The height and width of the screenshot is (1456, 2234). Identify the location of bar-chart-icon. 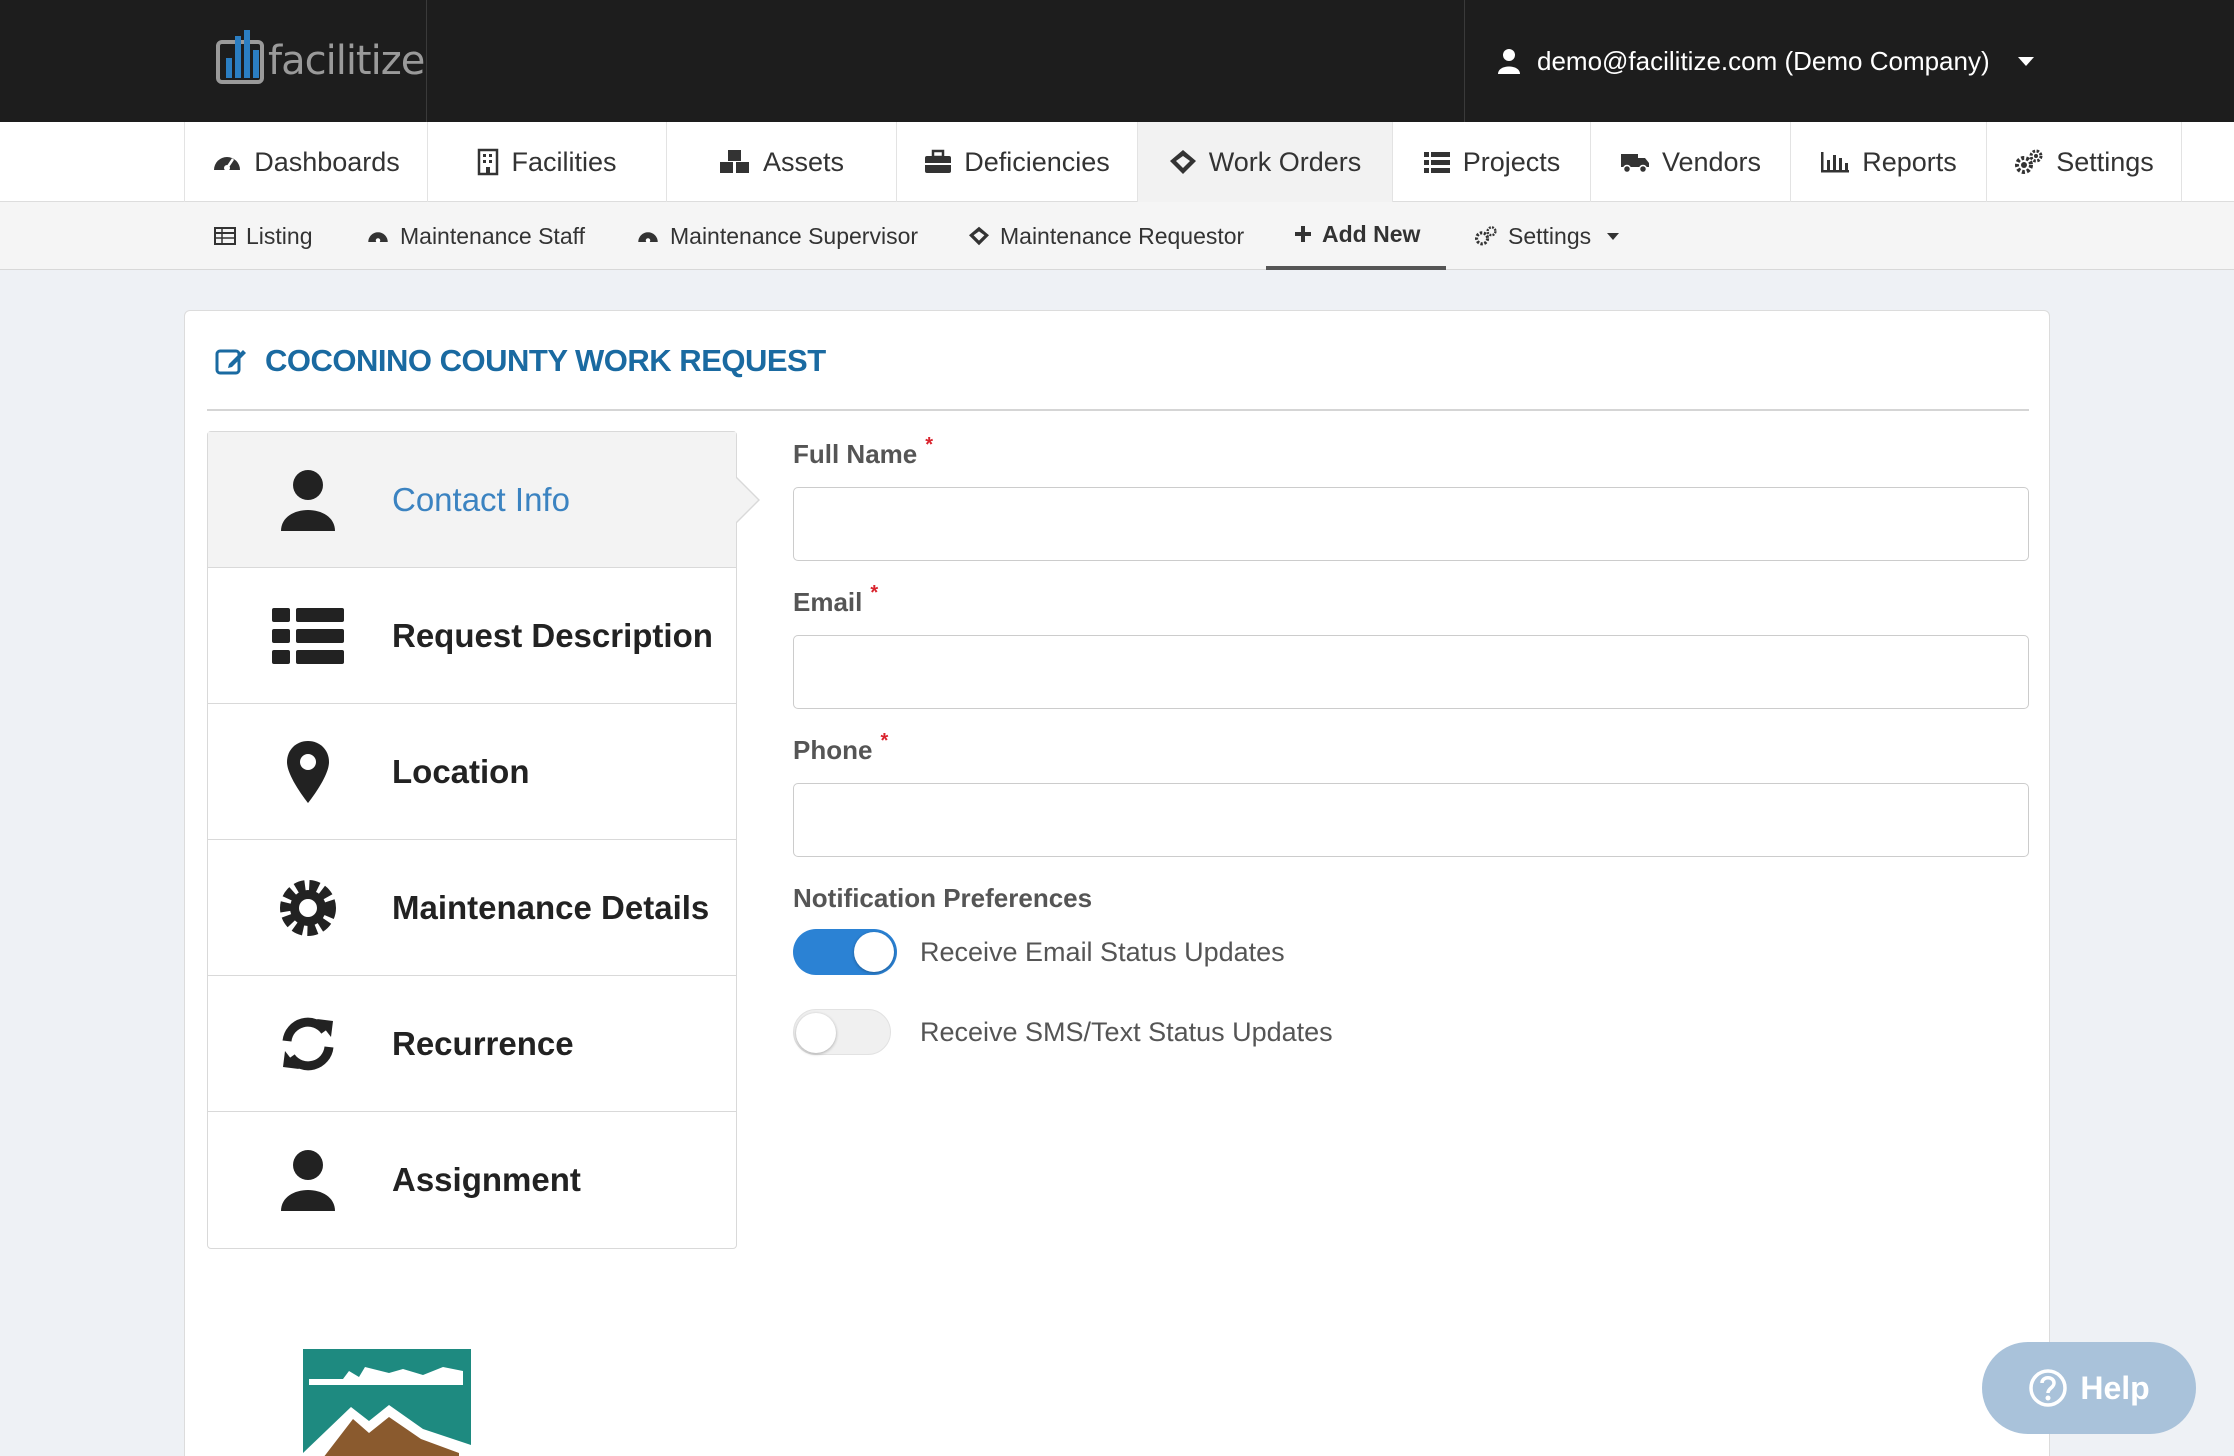
(1835, 162).